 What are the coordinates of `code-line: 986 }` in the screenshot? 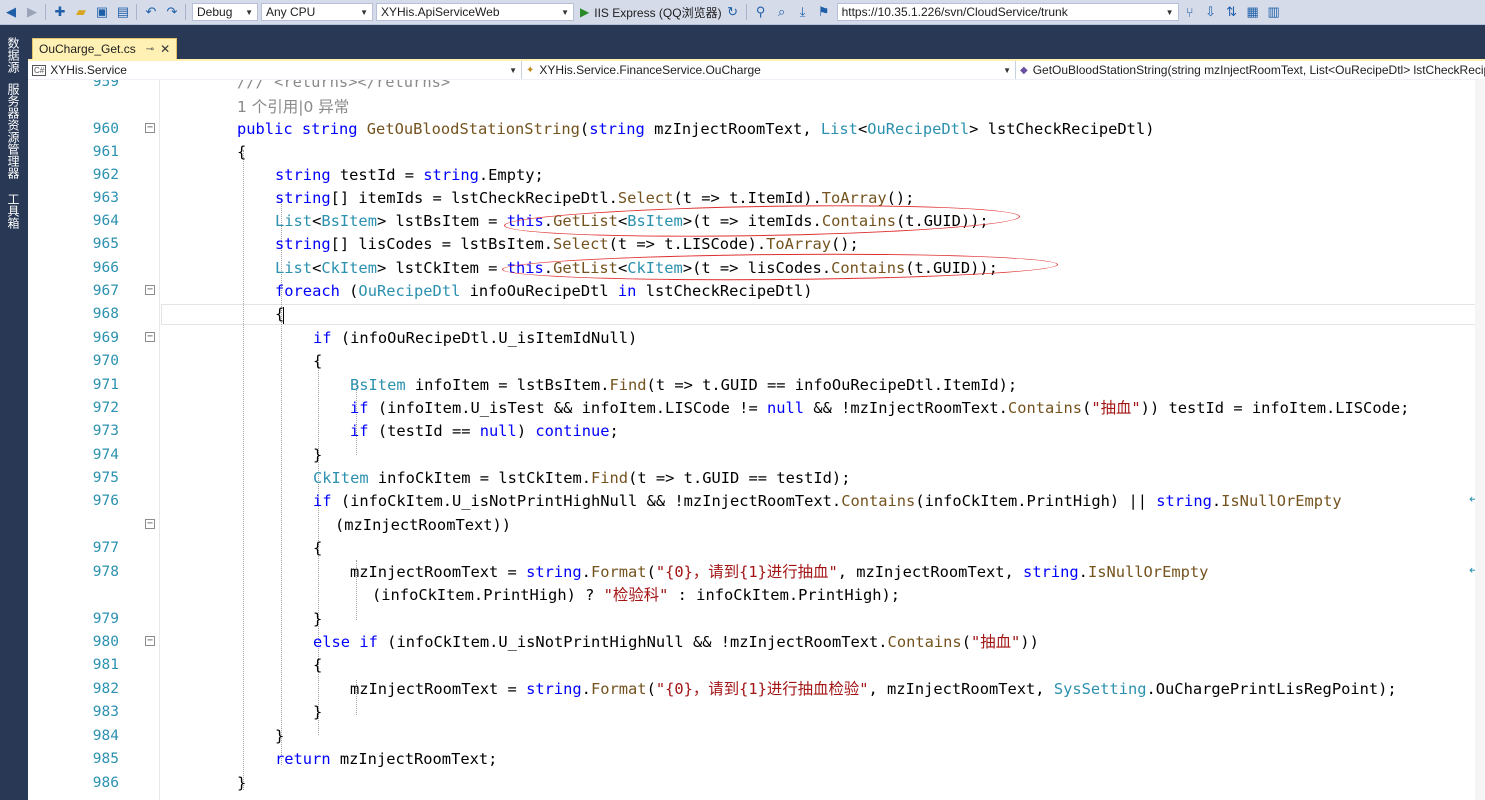 It's located at (756, 783).